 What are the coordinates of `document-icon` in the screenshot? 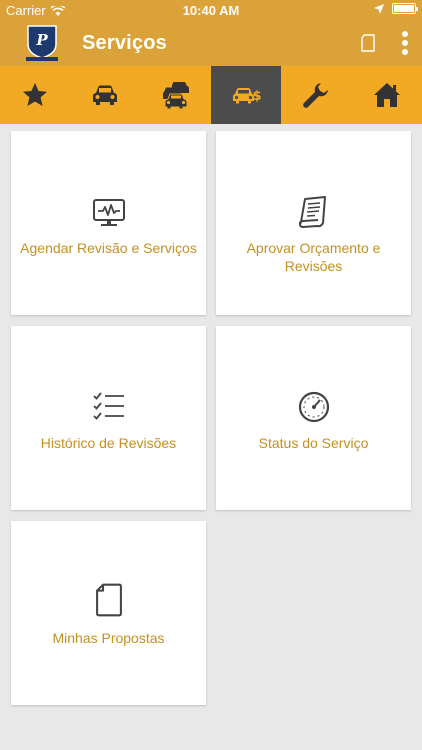 It's located at (312, 212).